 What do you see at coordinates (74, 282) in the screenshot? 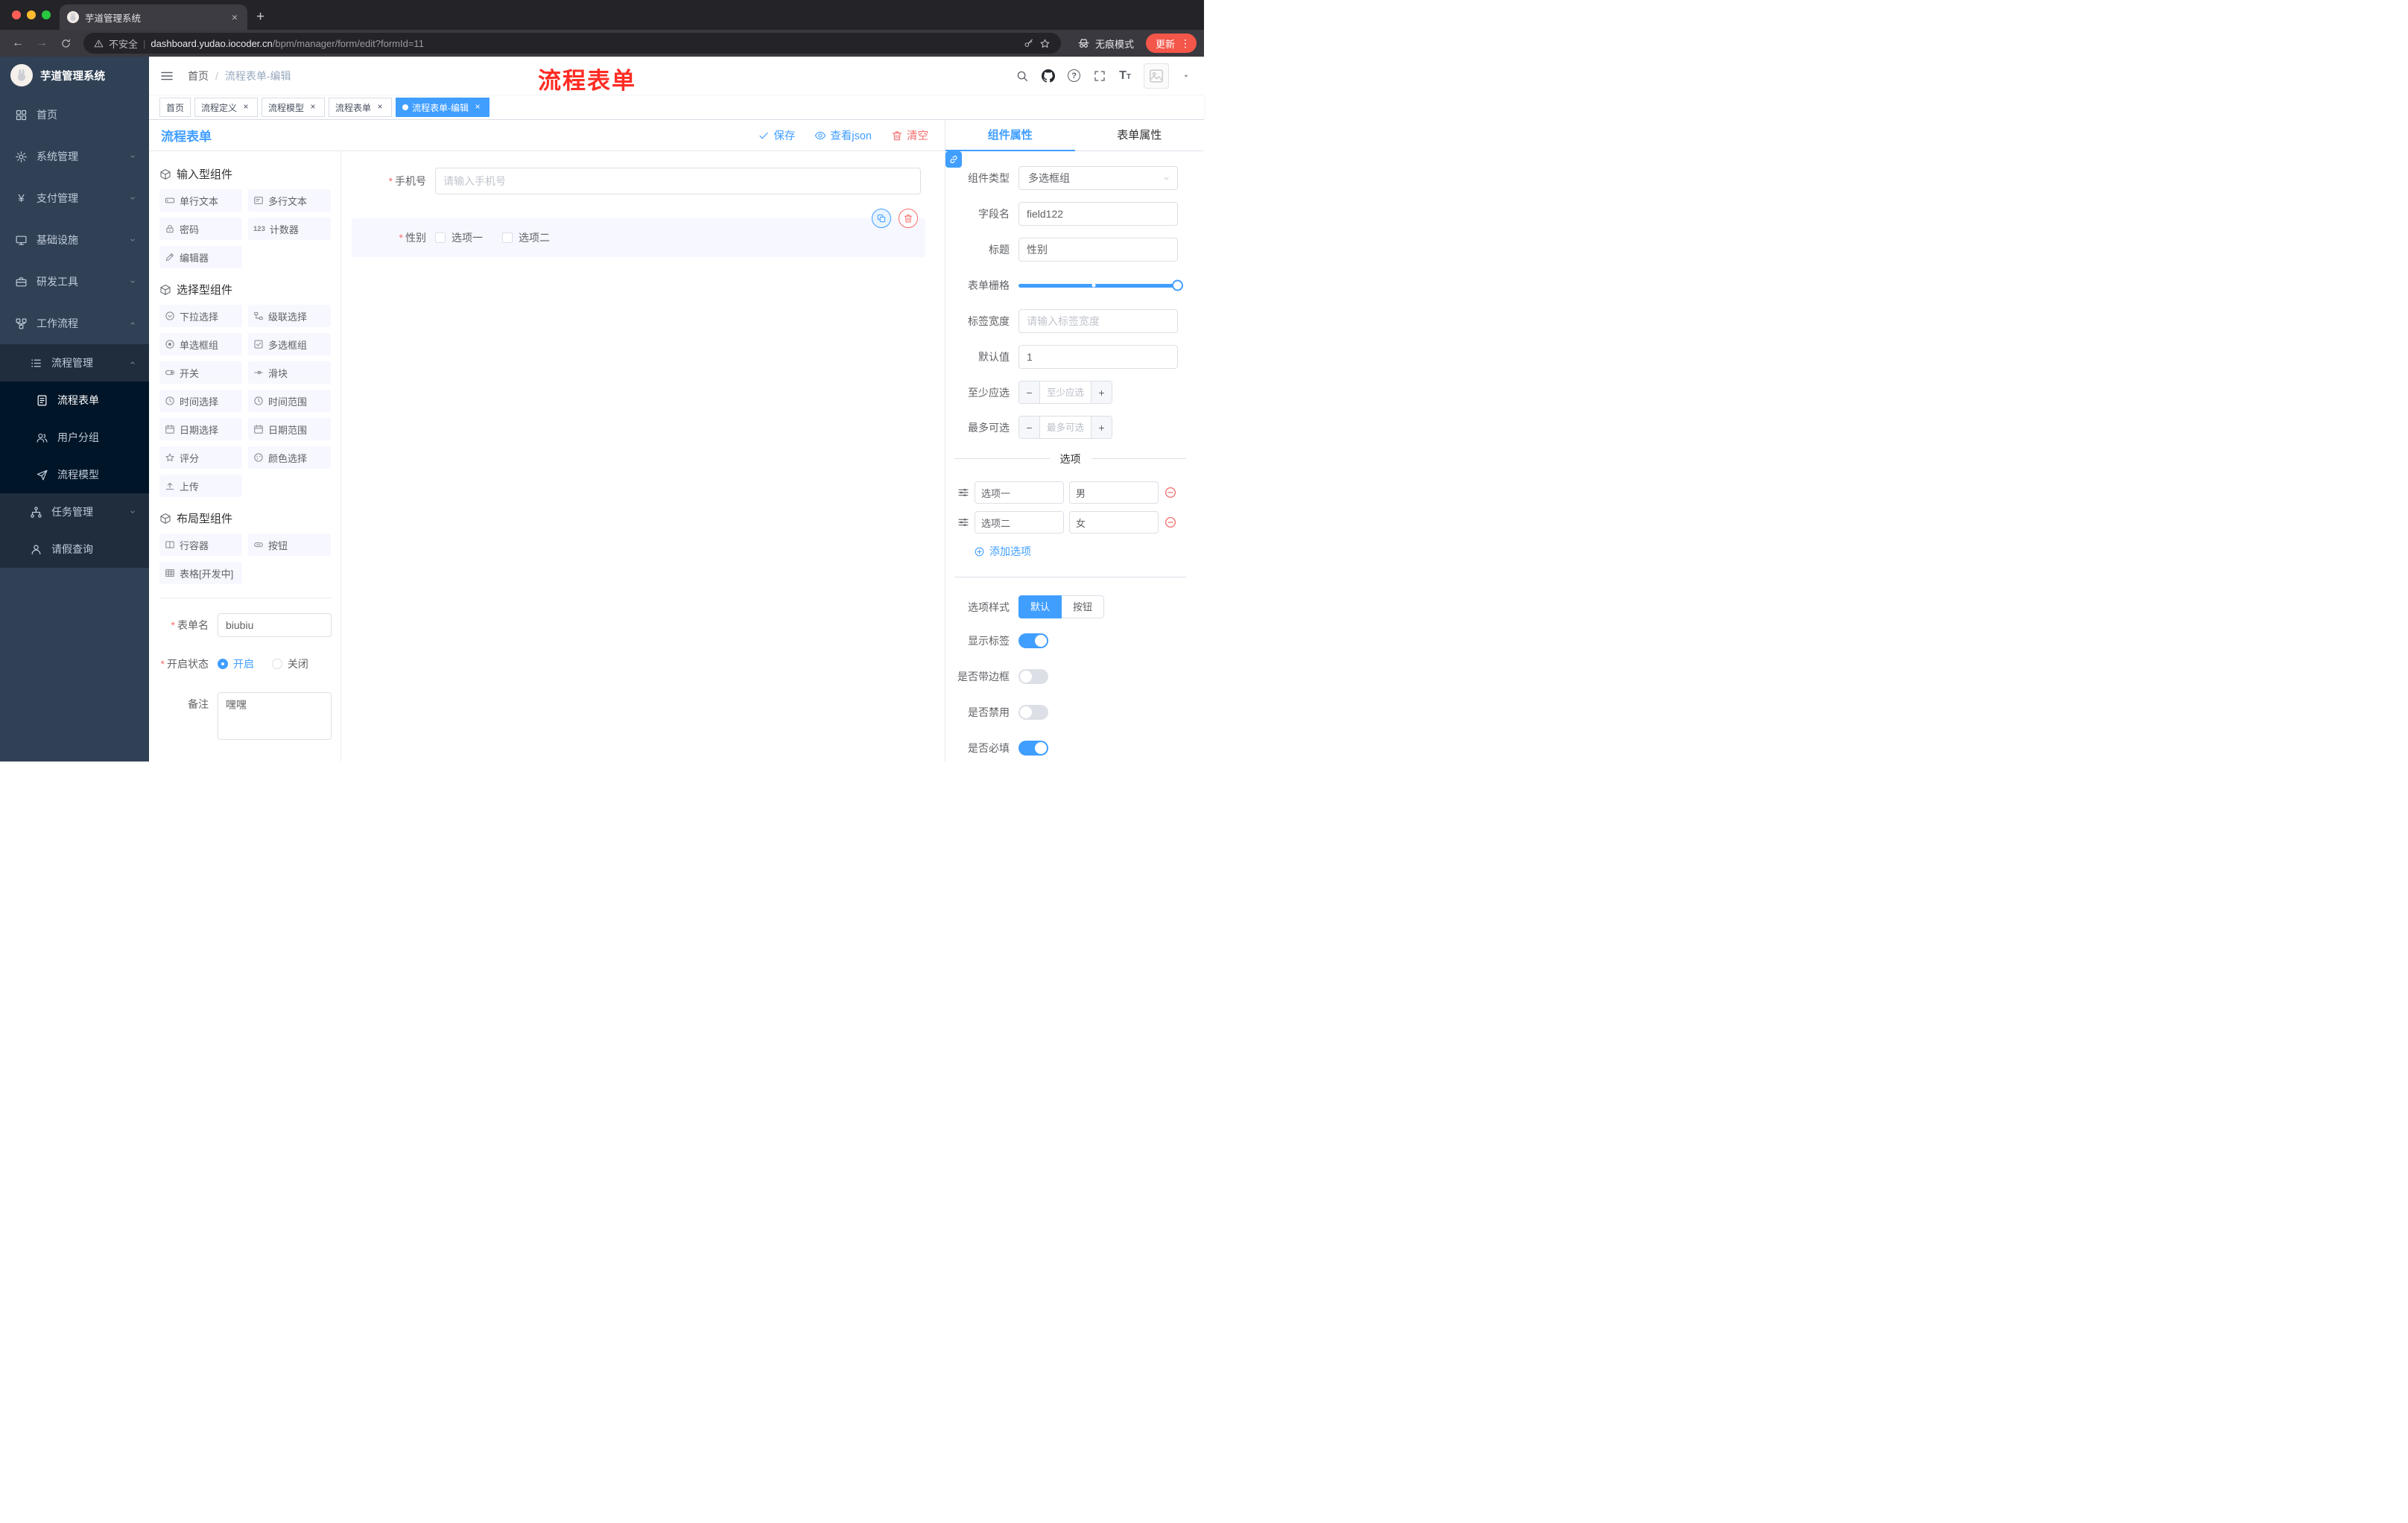
I see `sidebar-item-devtools: 研发工具` at bounding box center [74, 282].